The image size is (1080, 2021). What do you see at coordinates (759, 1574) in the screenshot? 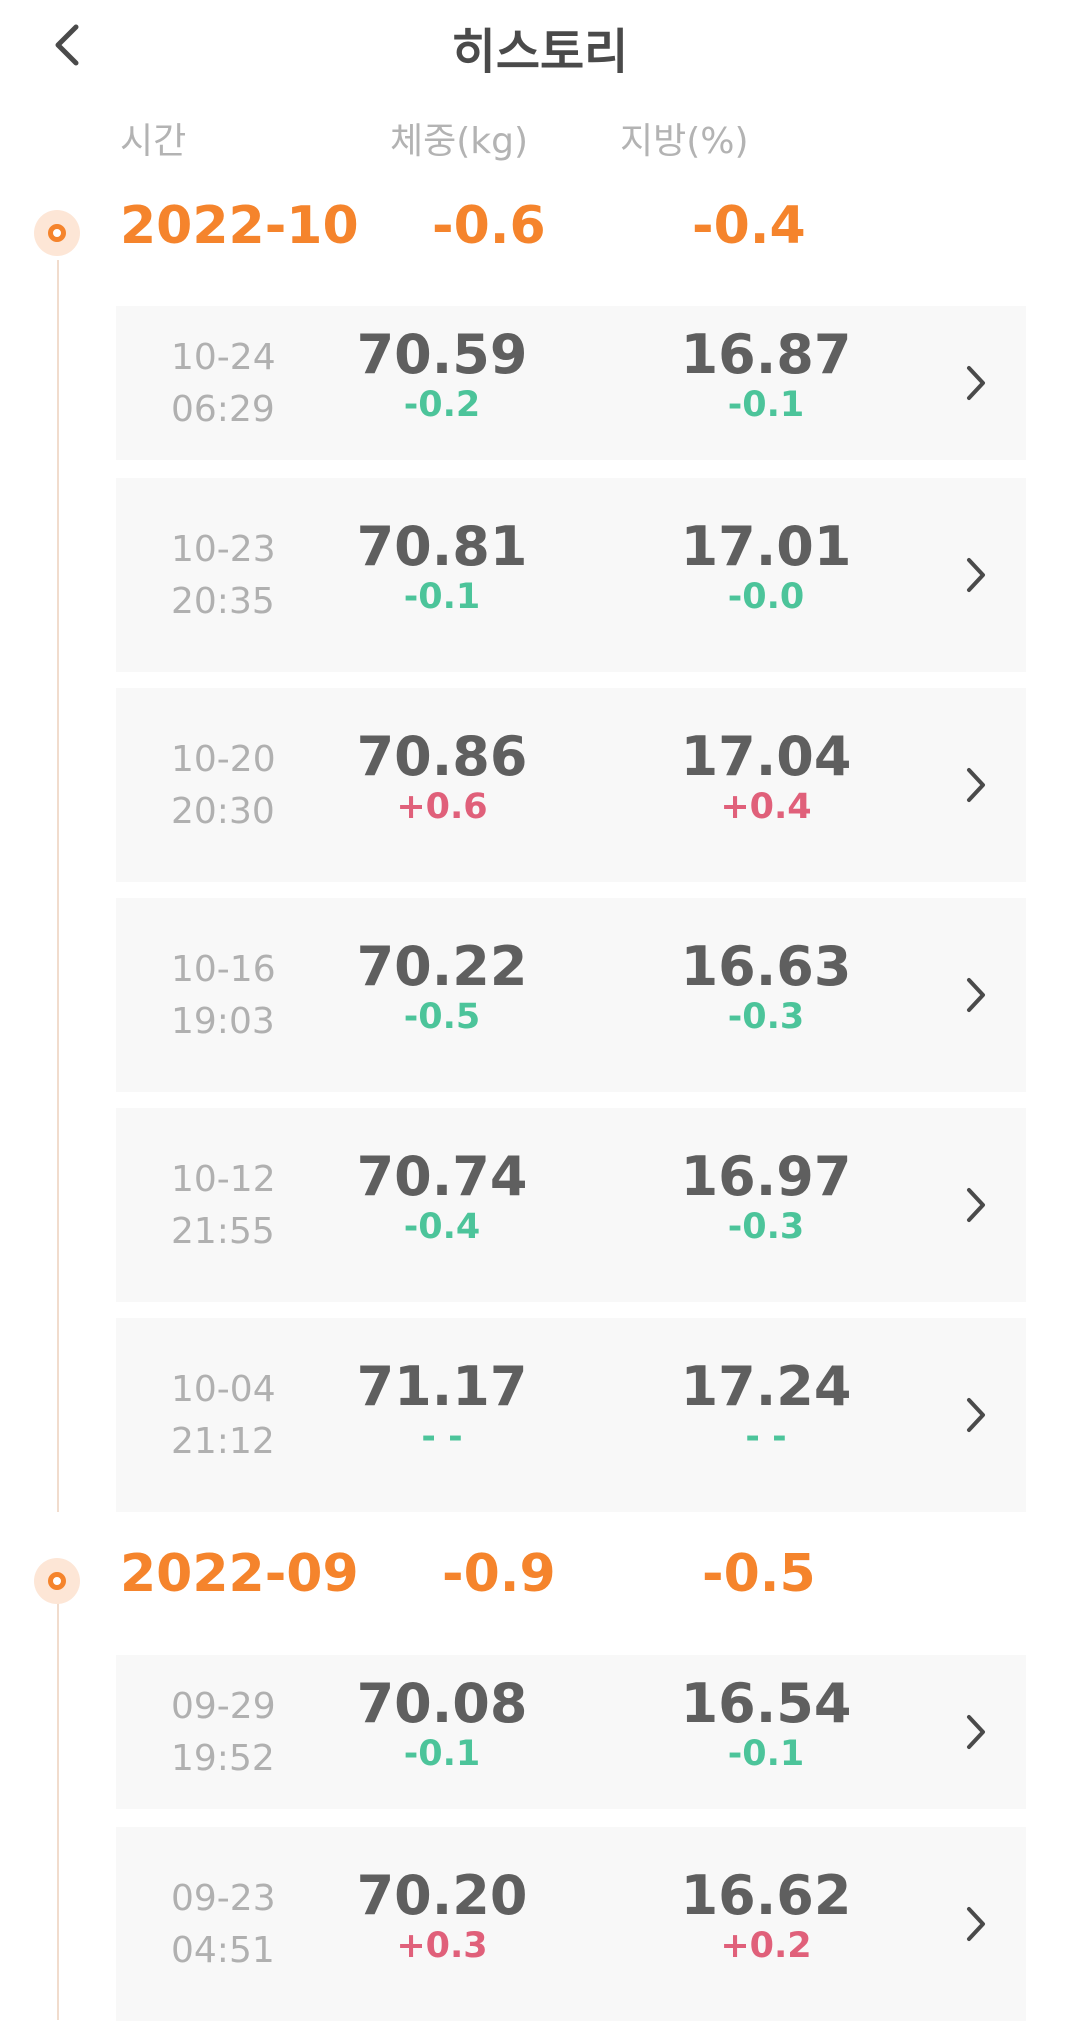
I see `month-fat-change: -0.5` at bounding box center [759, 1574].